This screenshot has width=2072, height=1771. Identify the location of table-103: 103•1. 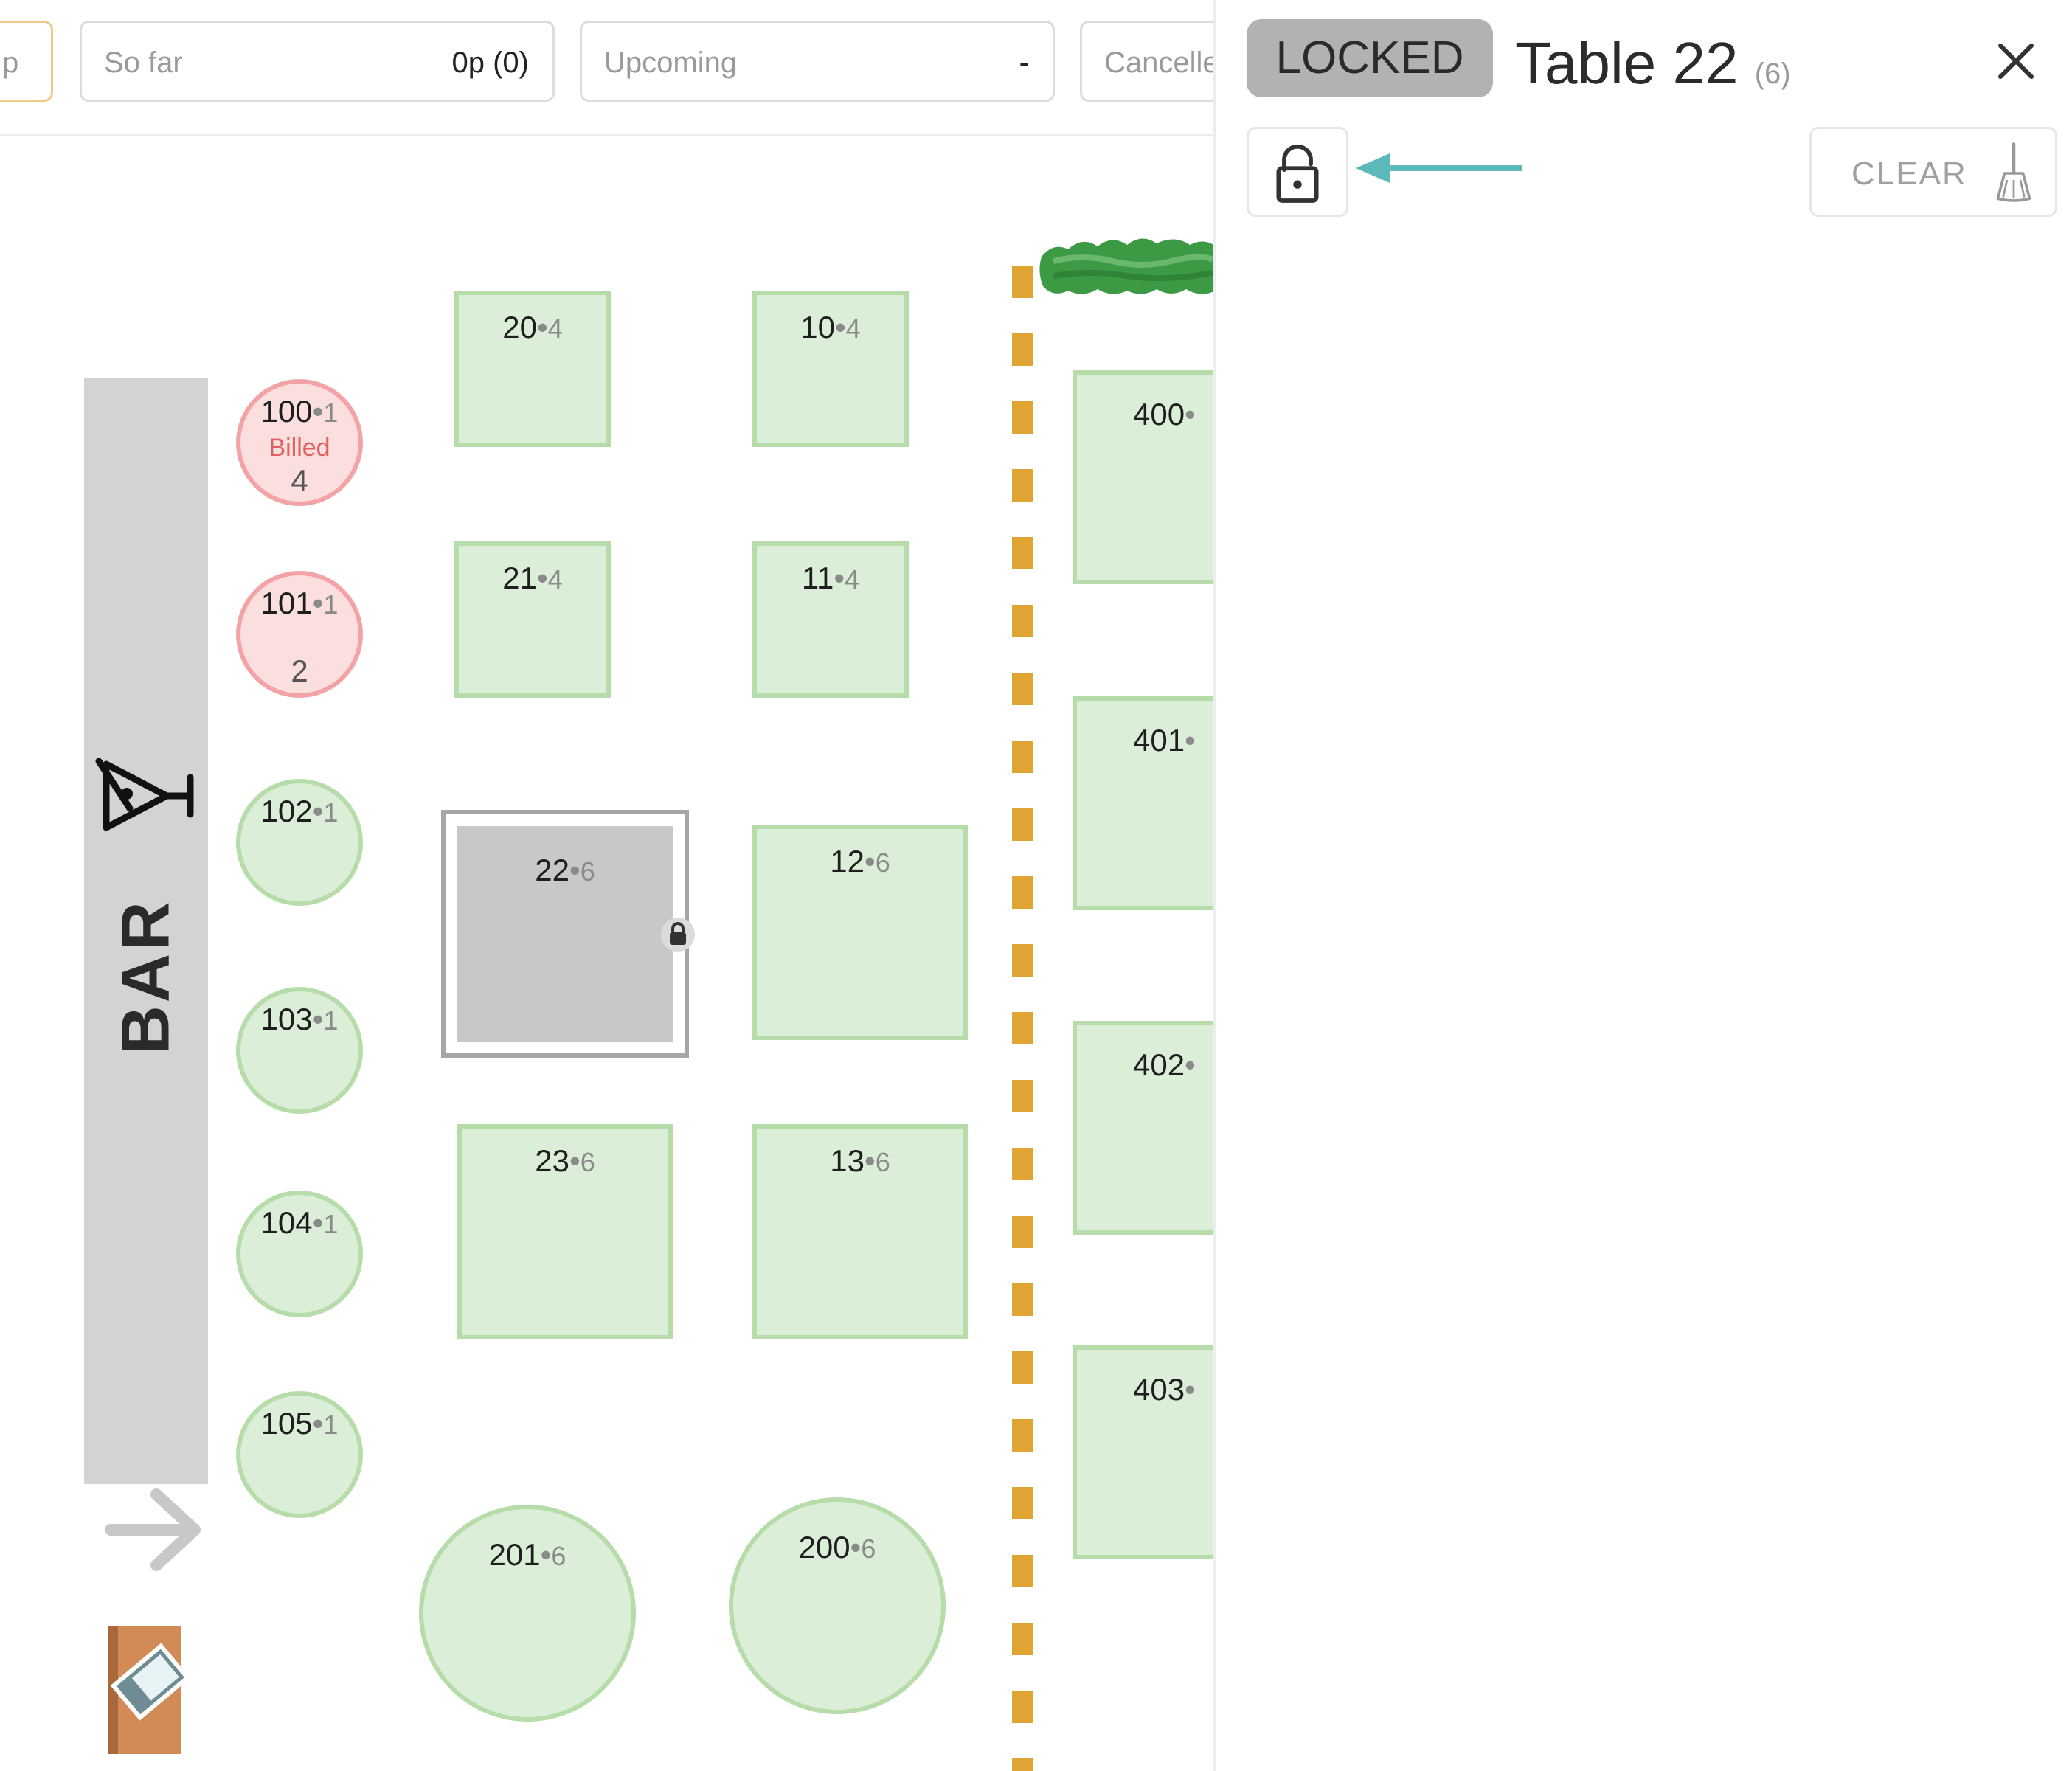
(299, 1050).